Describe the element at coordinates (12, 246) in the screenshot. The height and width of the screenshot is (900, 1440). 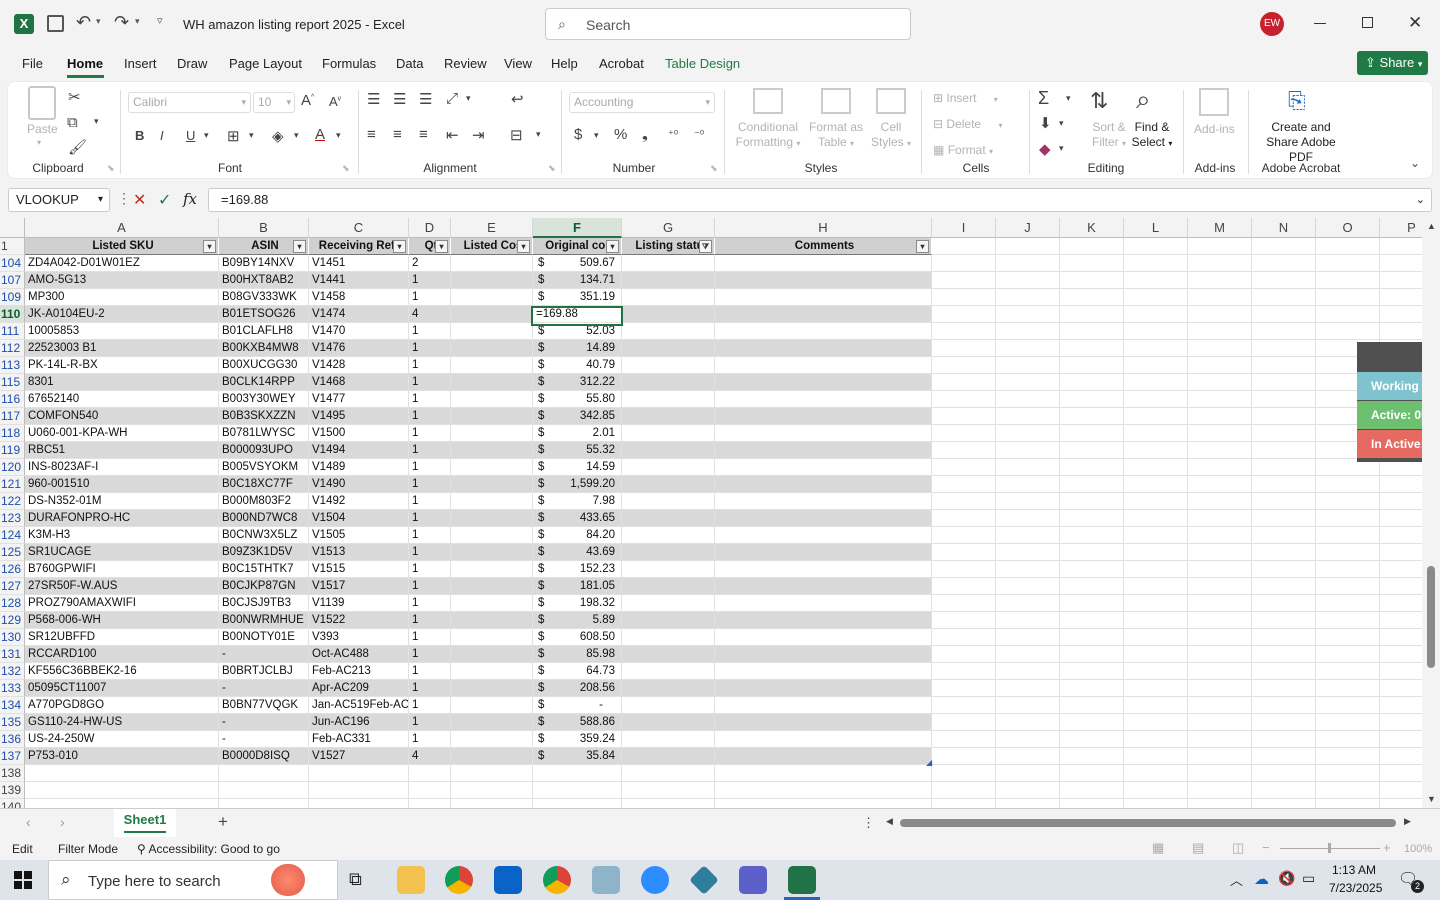
I see `row-header: 1` at that location.